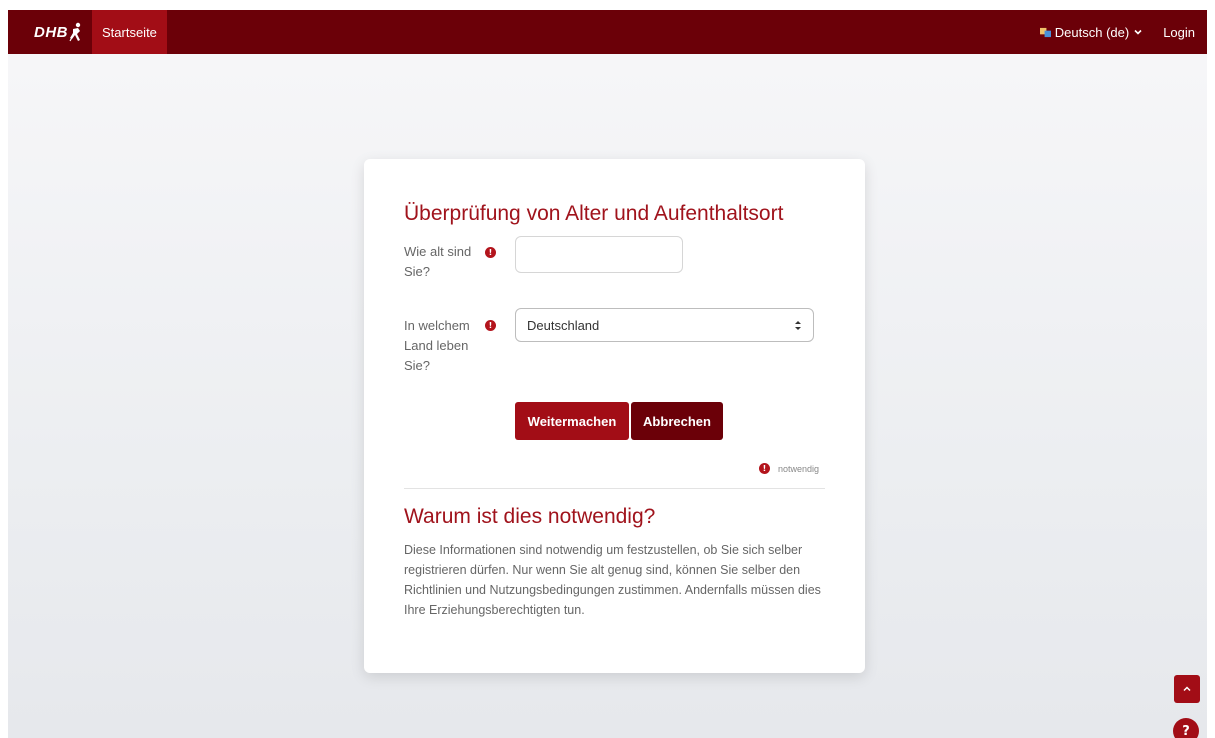  What do you see at coordinates (572, 421) in the screenshot?
I see `continue-button: Weitermachen` at bounding box center [572, 421].